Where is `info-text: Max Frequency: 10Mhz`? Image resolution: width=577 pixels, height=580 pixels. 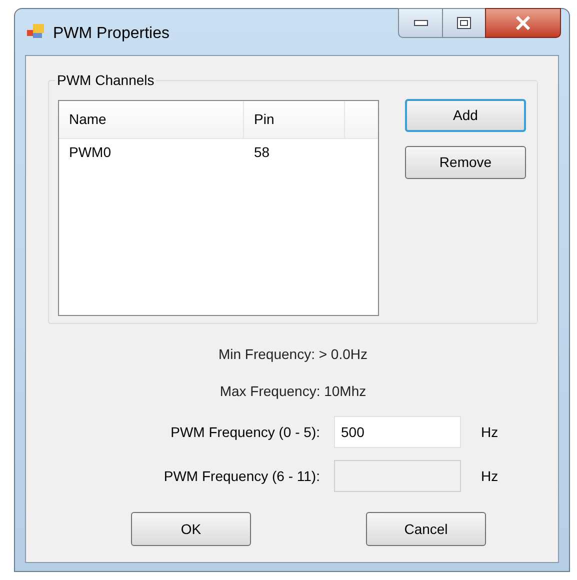 info-text: Max Frequency: 10Mhz is located at coordinates (293, 391).